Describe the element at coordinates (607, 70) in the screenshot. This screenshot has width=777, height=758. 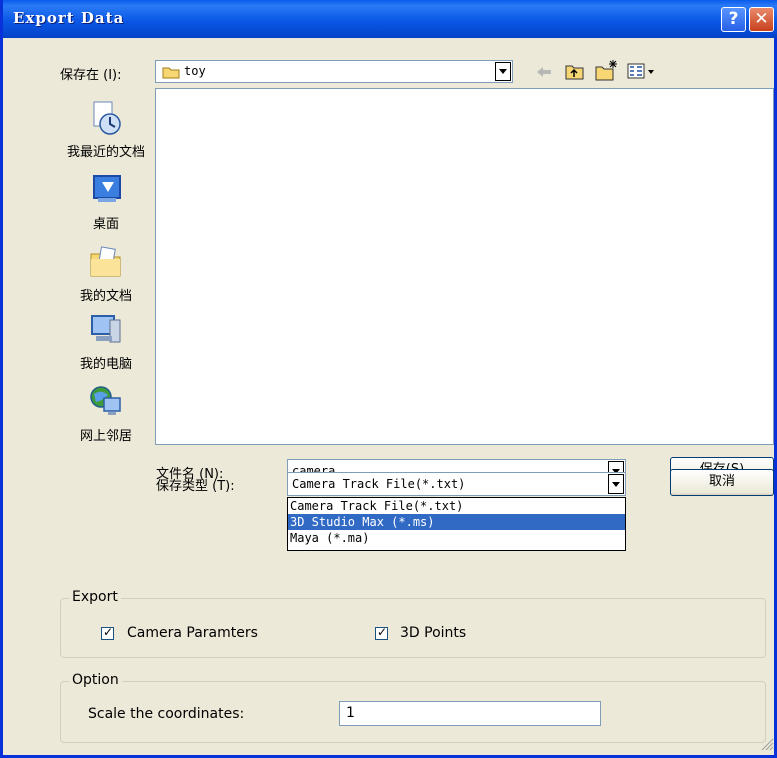
I see `new-folder-icon` at that location.